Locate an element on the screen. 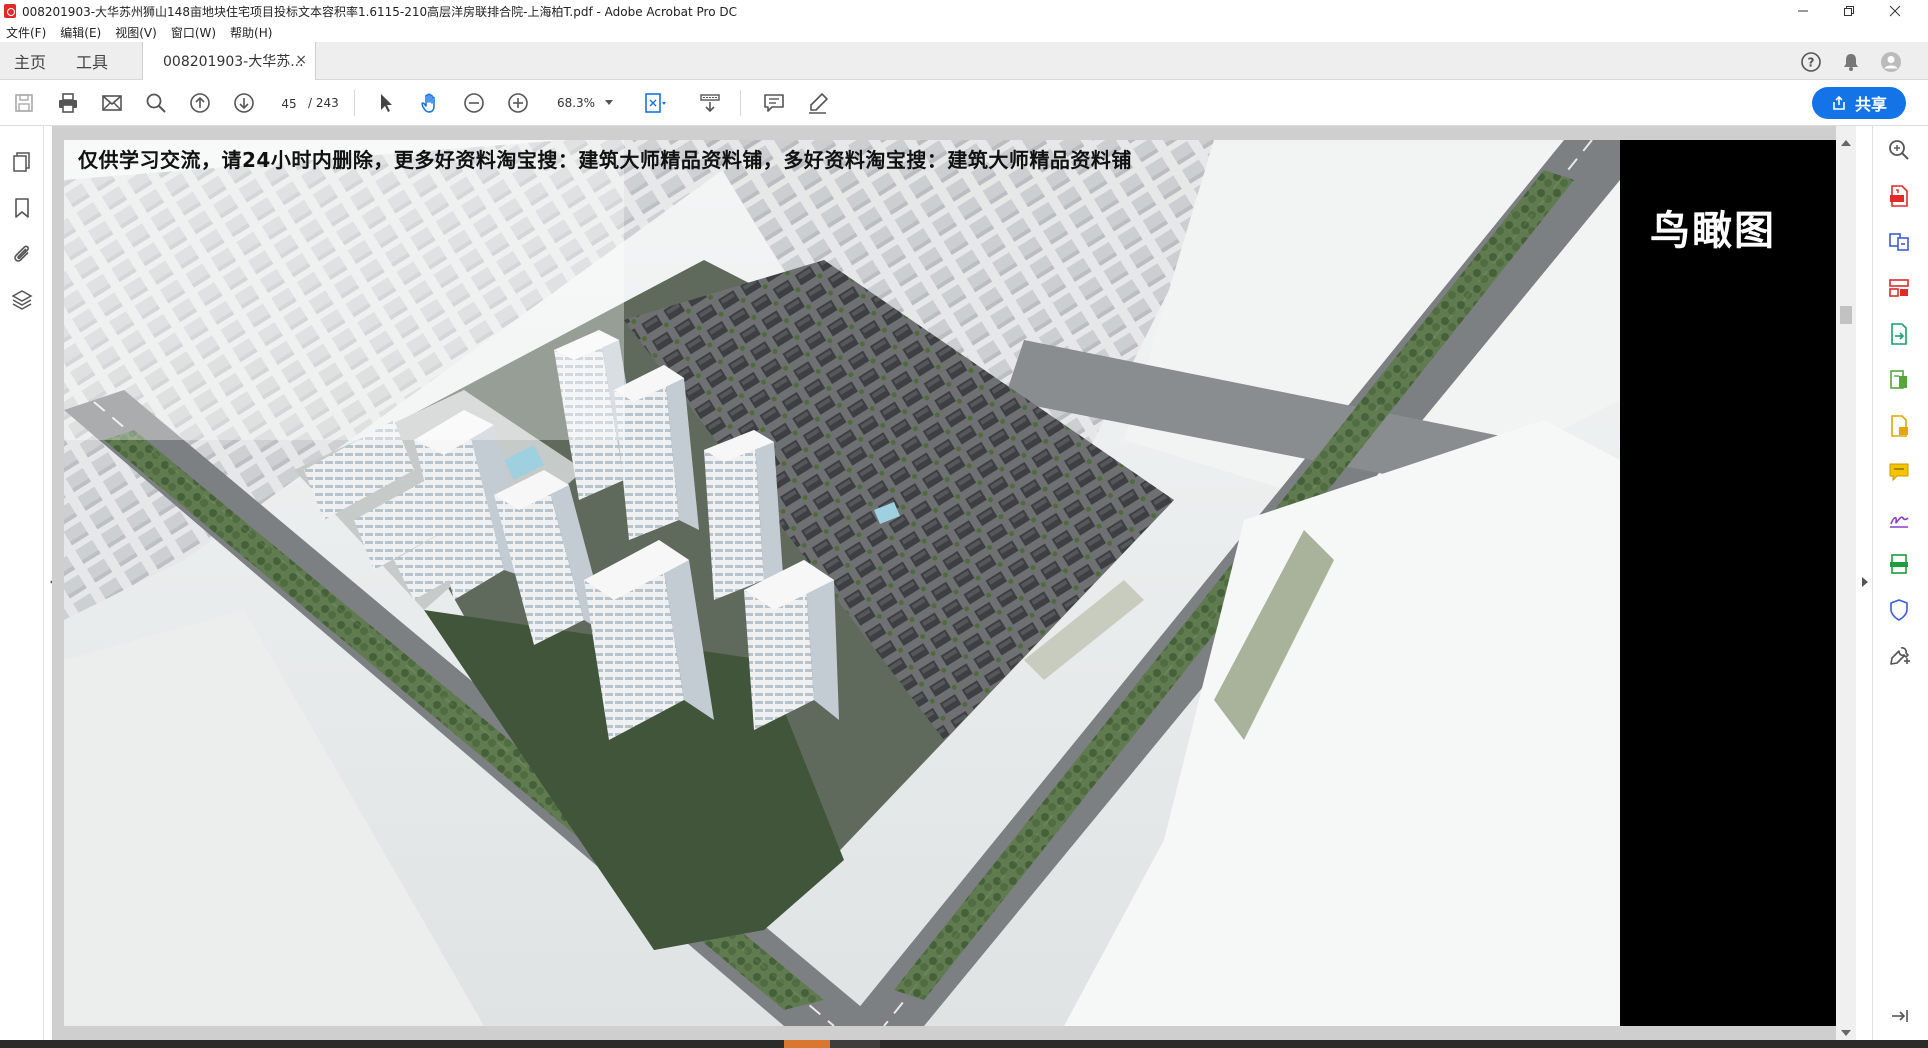  menu-help: 帮助(H) is located at coordinates (251, 32).